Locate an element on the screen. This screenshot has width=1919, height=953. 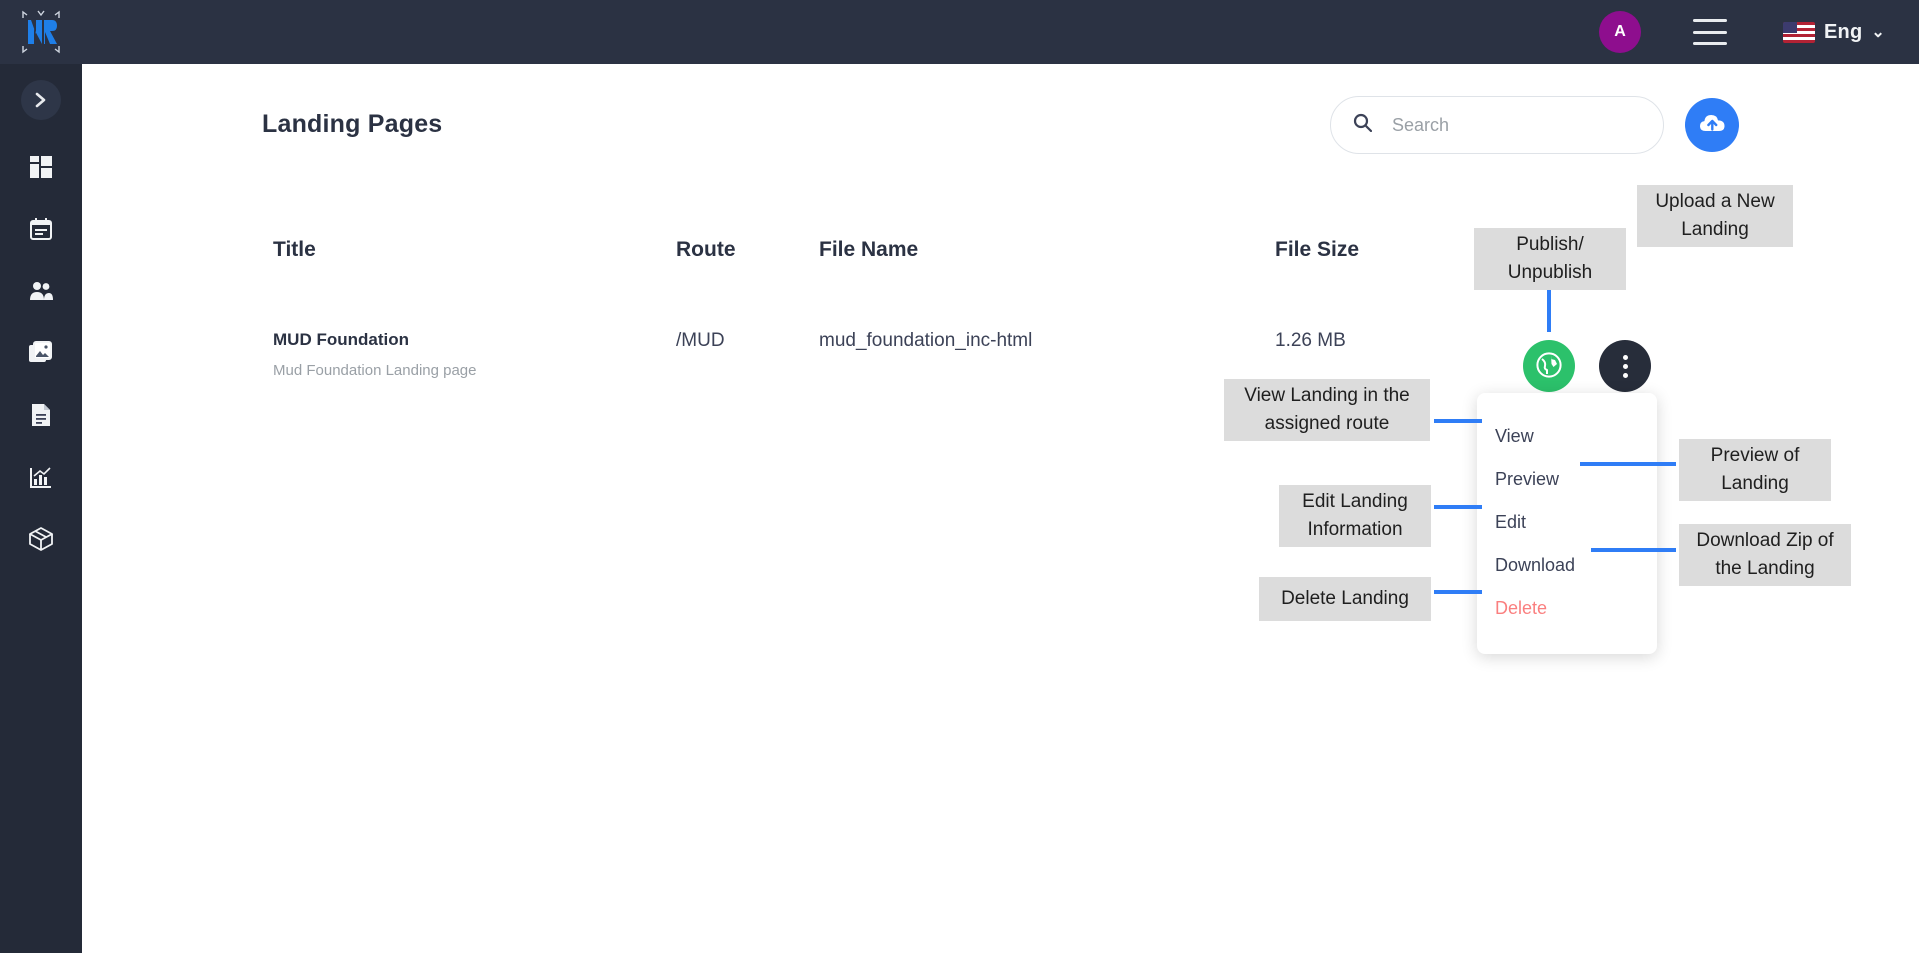
nr-logo is located at coordinates (41, 32).